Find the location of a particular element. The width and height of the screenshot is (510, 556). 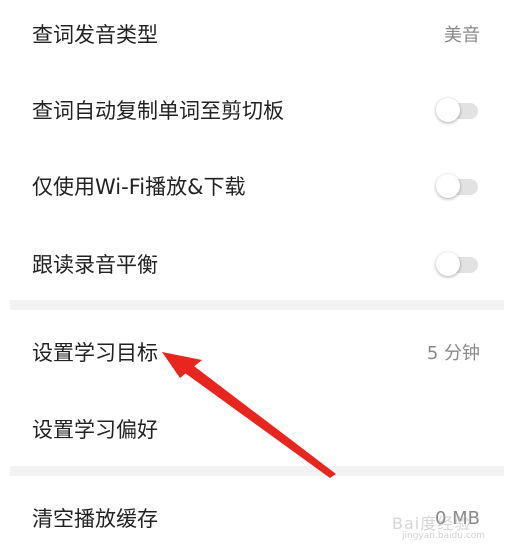

annotation-arrow is located at coordinates (249, 415).